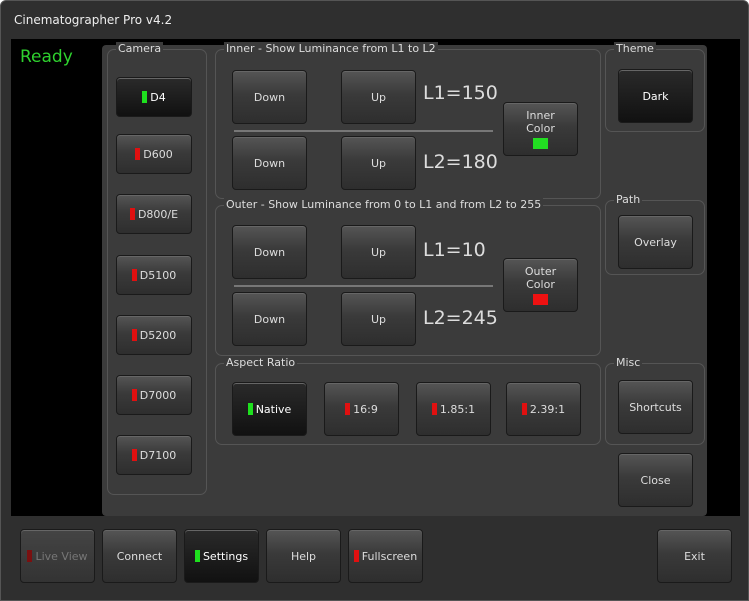 This screenshot has height=601, width=749. I want to click on inner-l1-down-button: Down, so click(269, 97).